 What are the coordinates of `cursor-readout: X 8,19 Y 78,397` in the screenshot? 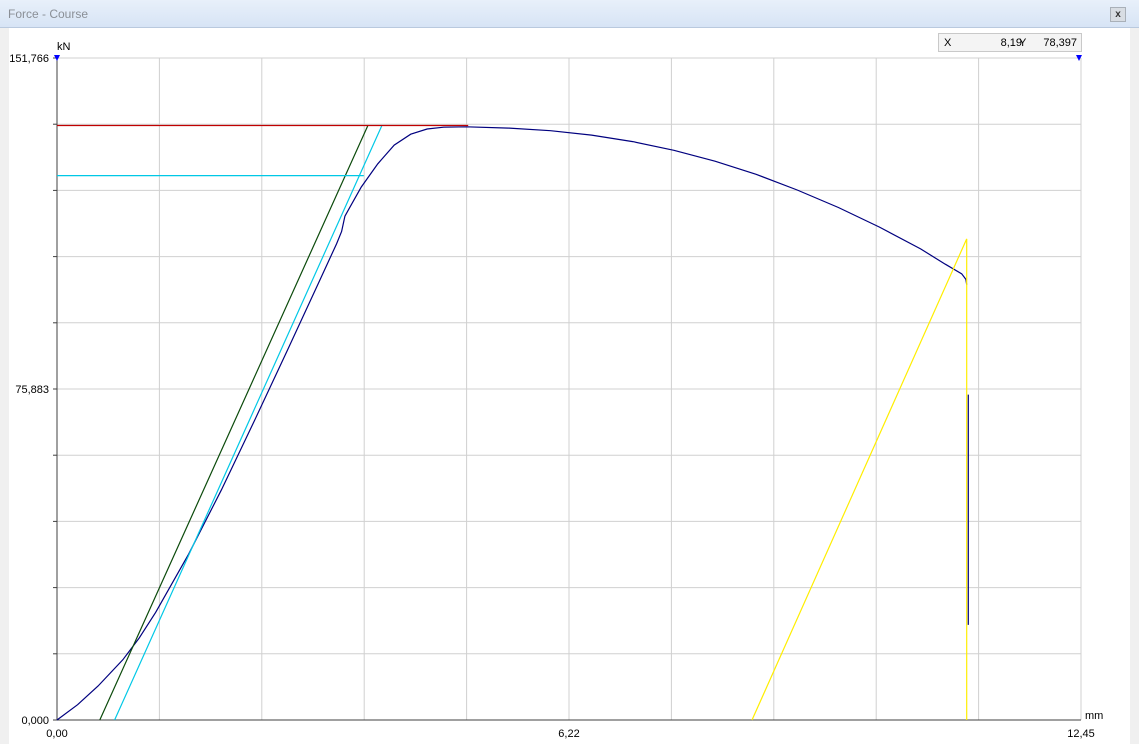 It's located at (1010, 42).